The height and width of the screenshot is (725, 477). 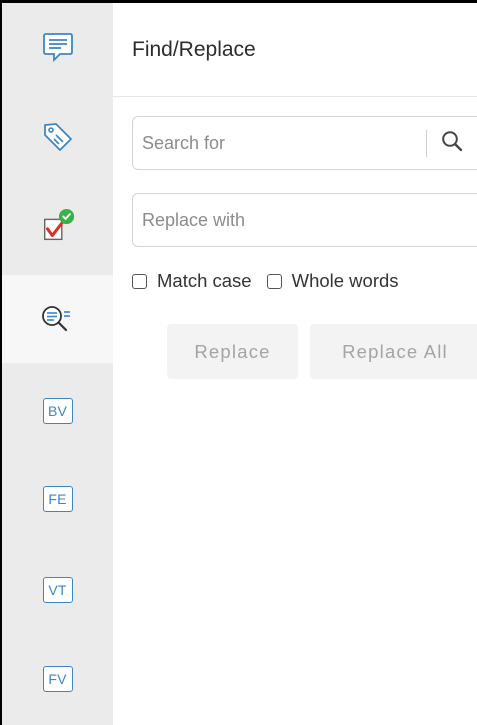 I want to click on replace-all-button: Replace All, so click(x=393, y=351).